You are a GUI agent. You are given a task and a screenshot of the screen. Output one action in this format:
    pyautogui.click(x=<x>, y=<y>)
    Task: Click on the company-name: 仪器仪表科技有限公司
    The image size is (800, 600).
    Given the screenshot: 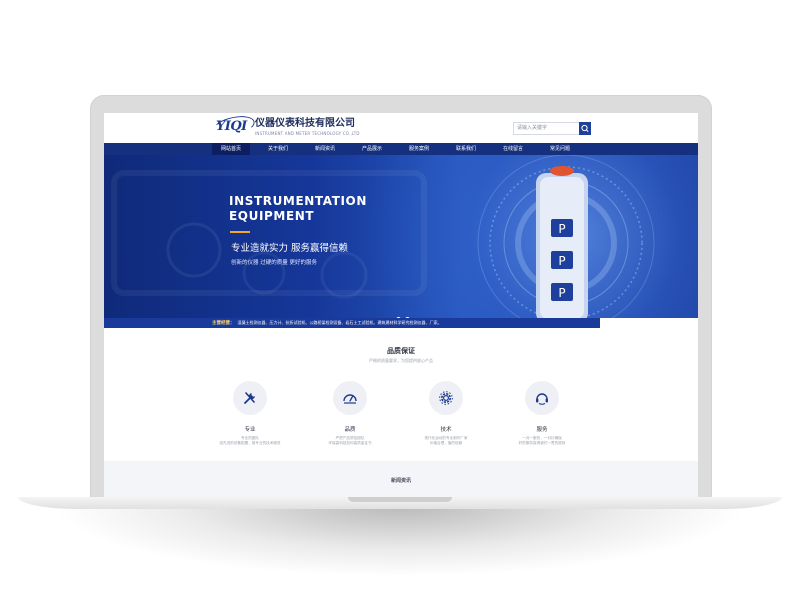 What is the action you would take?
    pyautogui.click(x=305, y=123)
    